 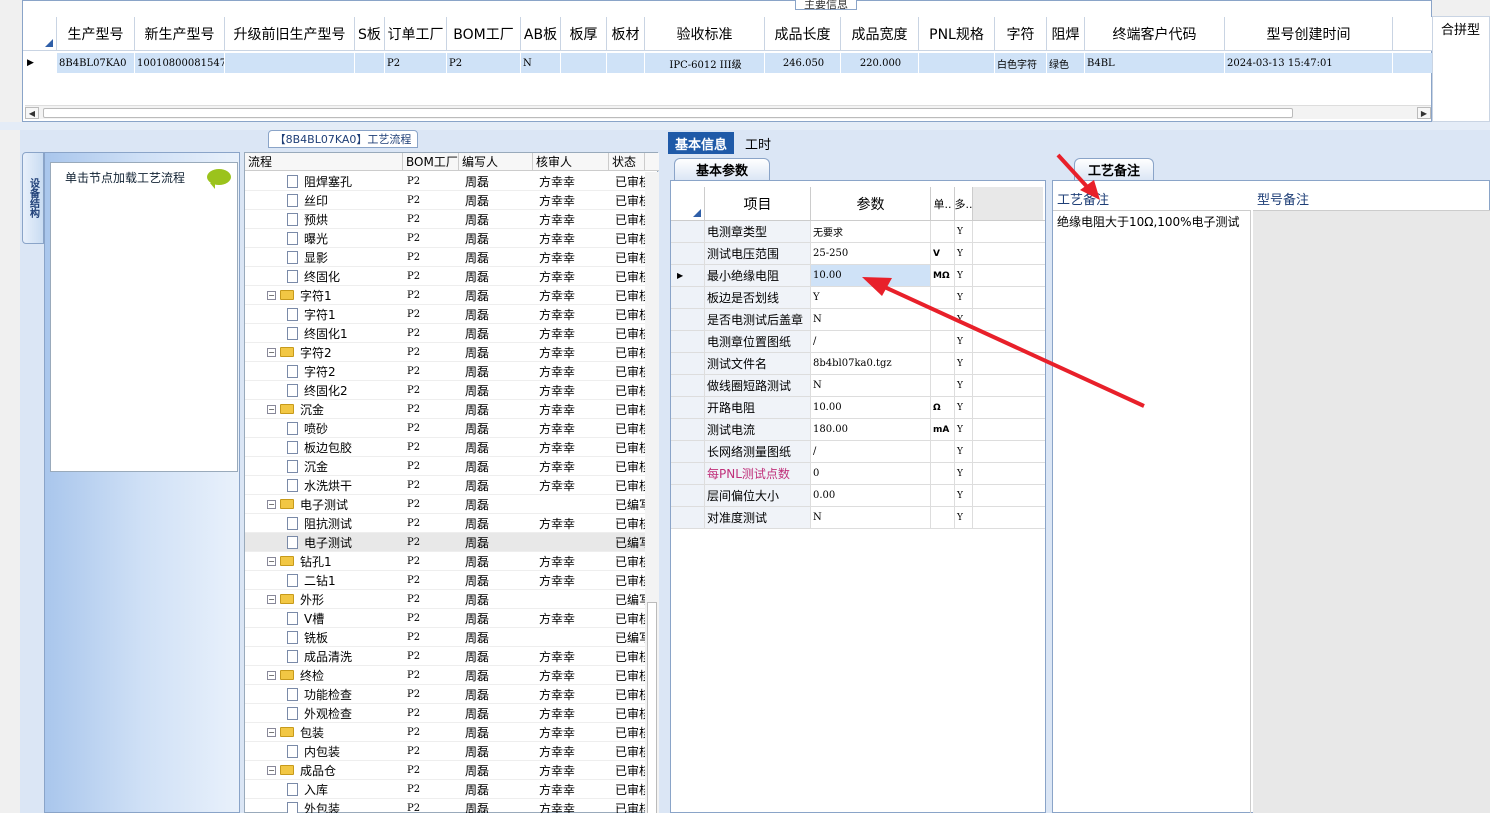 What do you see at coordinates (324, 485) in the screenshot?
I see `tree-node: 水洗烘干` at bounding box center [324, 485].